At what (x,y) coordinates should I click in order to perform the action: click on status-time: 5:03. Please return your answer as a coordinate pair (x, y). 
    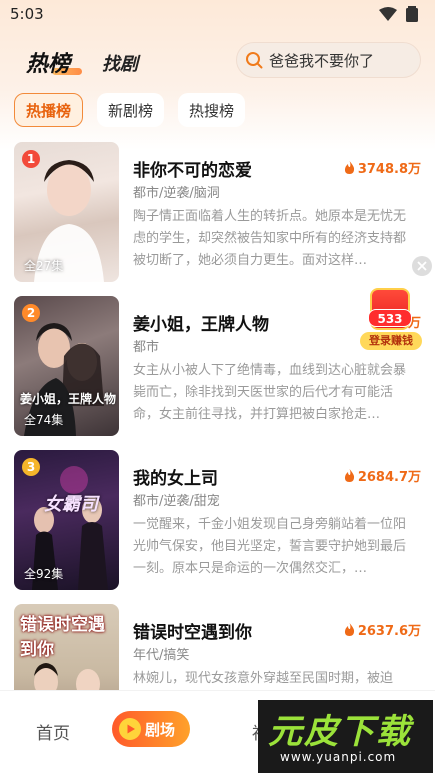
    Looking at the image, I should click on (27, 14).